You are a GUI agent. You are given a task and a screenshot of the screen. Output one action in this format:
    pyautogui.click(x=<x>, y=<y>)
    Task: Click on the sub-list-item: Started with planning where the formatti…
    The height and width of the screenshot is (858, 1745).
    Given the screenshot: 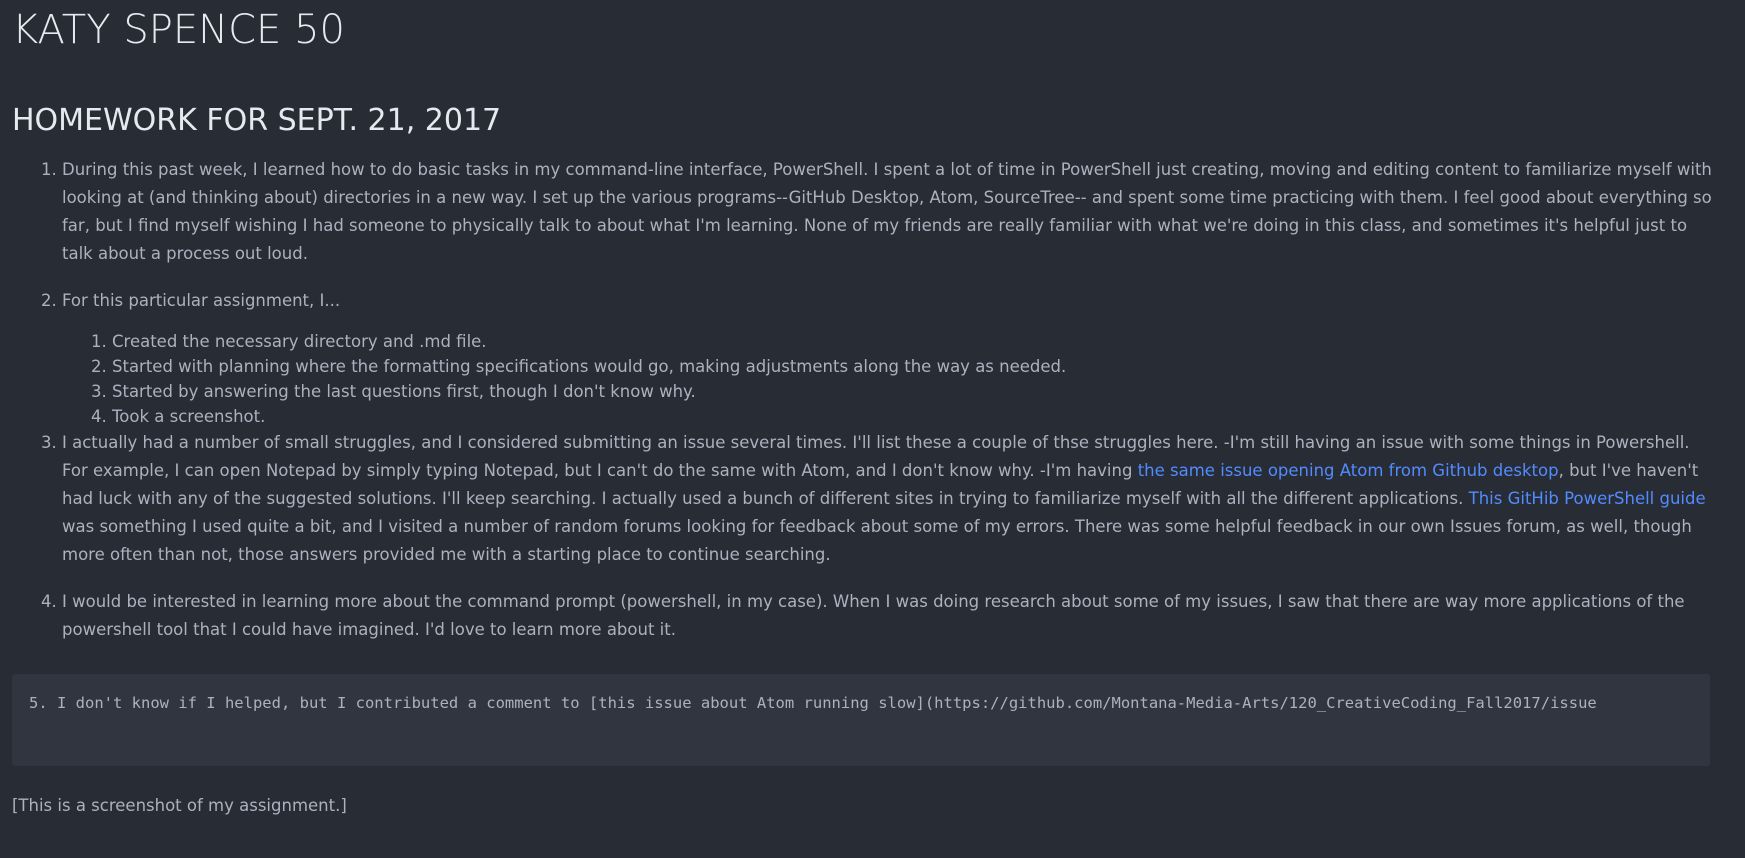 What is the action you would take?
    pyautogui.click(x=912, y=366)
    